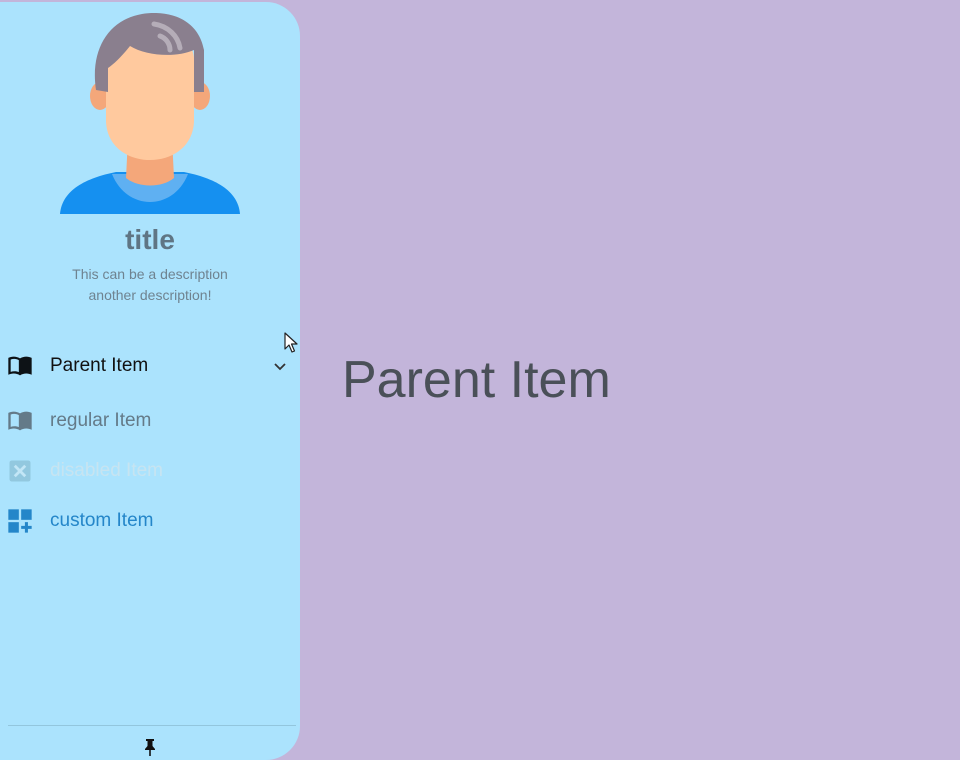  Describe the element at coordinates (150, 113) in the screenshot. I see `avatar` at that location.